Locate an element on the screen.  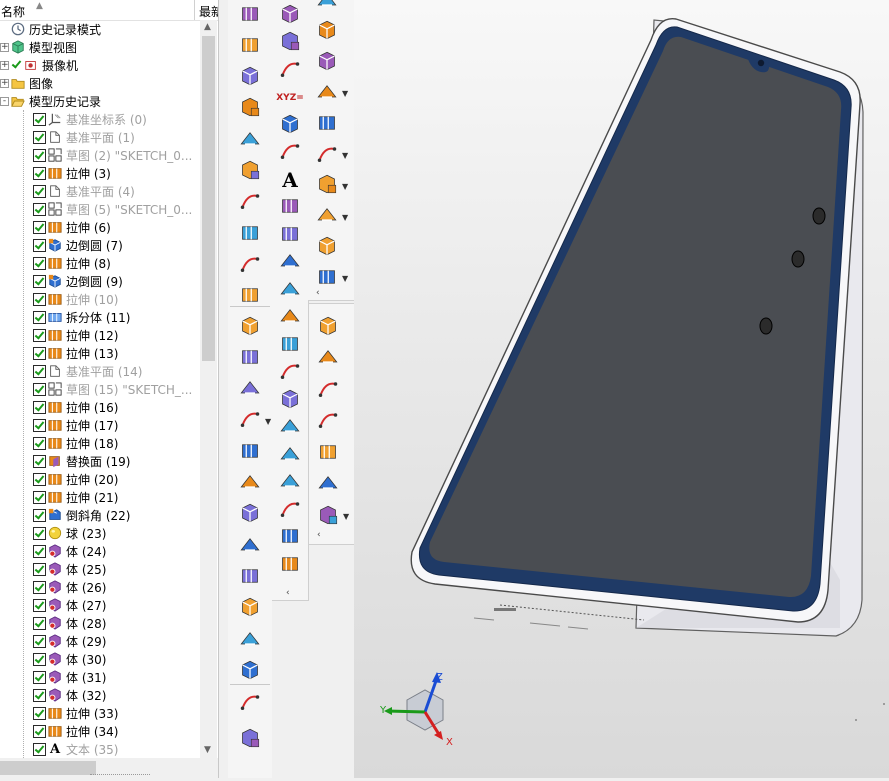
cube-plus-button is located at coordinates (327, 32).